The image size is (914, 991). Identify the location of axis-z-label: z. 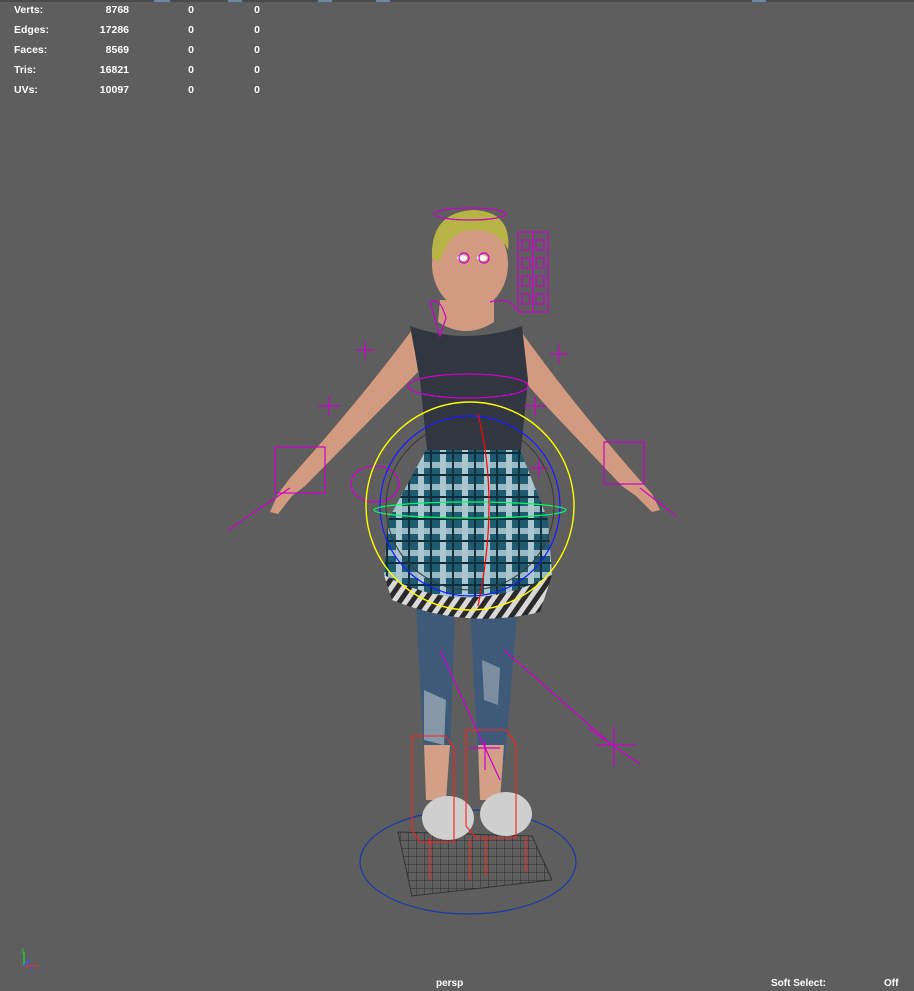
(32, 968).